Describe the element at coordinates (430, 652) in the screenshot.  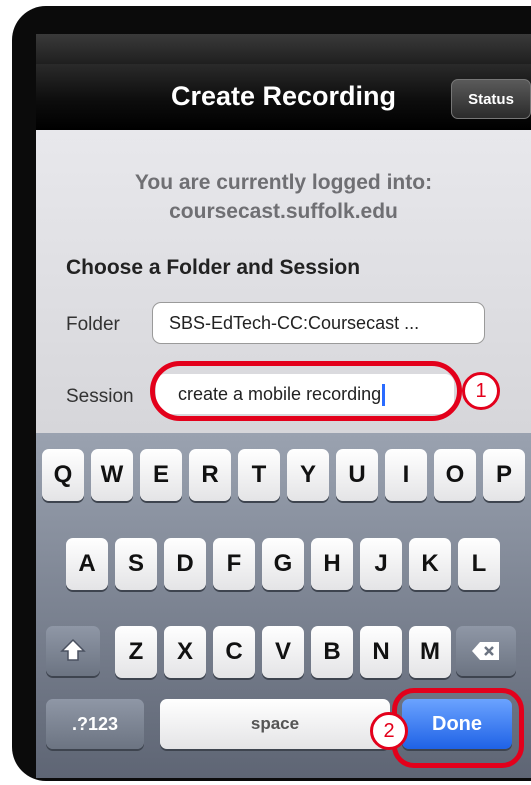
I see `key-m: M` at that location.